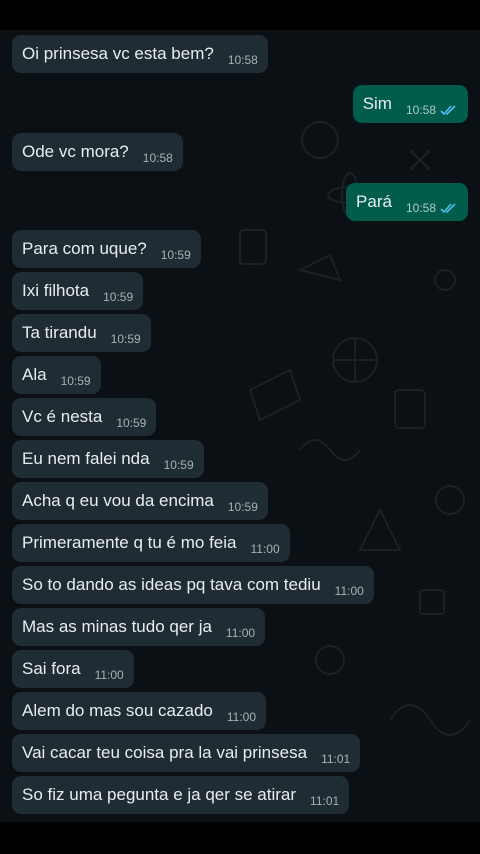 Image resolution: width=480 pixels, height=854 pixels. I want to click on incoming-message: Eu nem falei nda 10:59, so click(108, 459).